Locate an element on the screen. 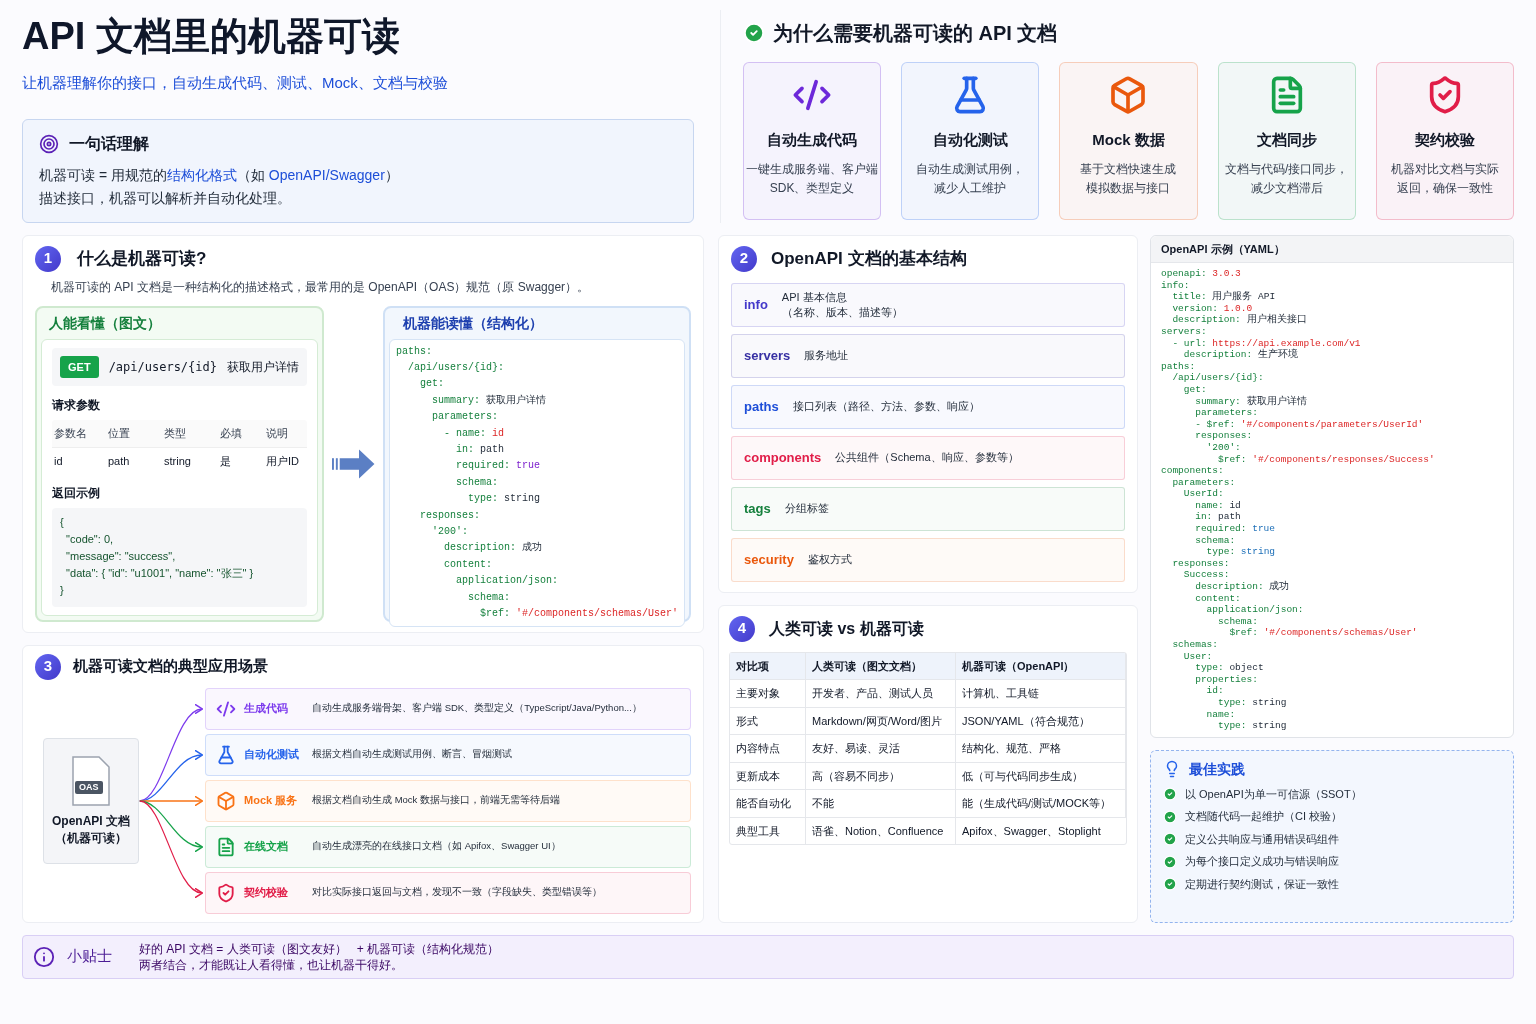 Image resolution: width=1536 pixels, height=1024 pixels. code-line: User: is located at coordinates (1198, 656).